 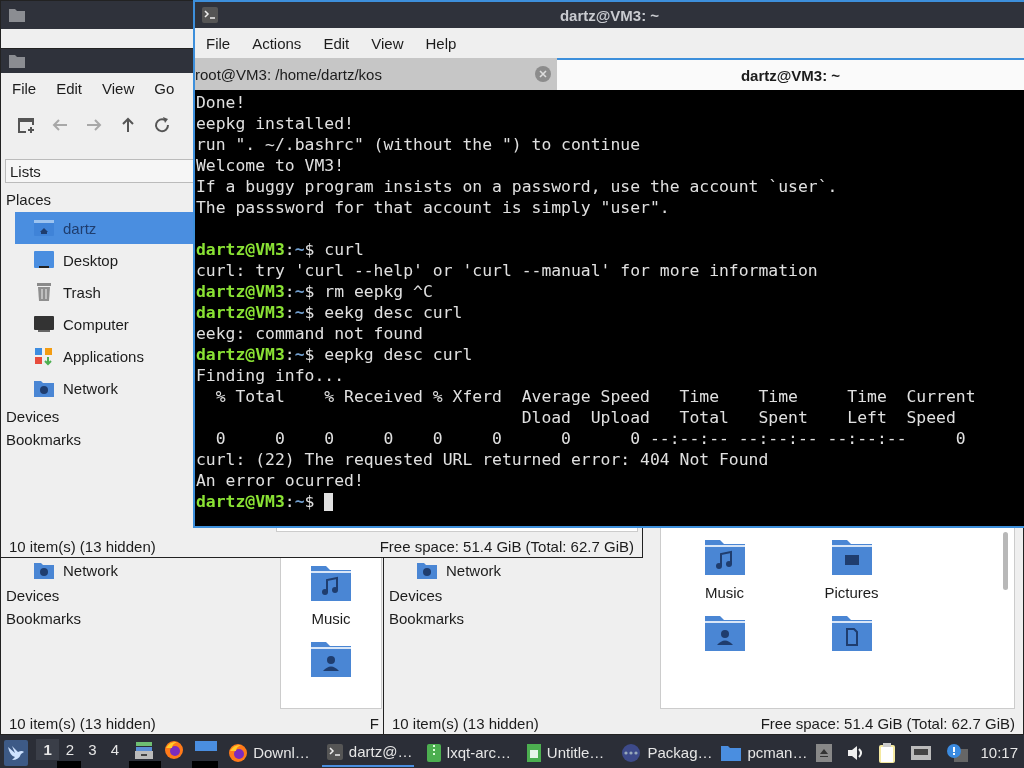 What do you see at coordinates (47, 749) in the screenshot?
I see `desktop-switch-button: 1` at bounding box center [47, 749].